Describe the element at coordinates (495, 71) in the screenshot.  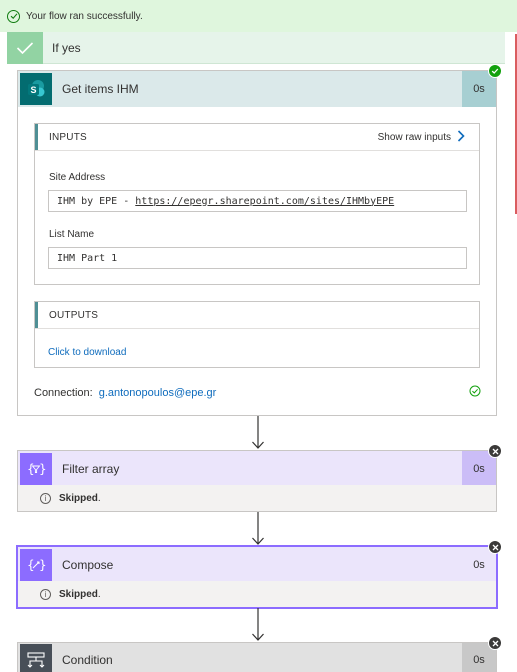
I see `success-status-icon` at that location.